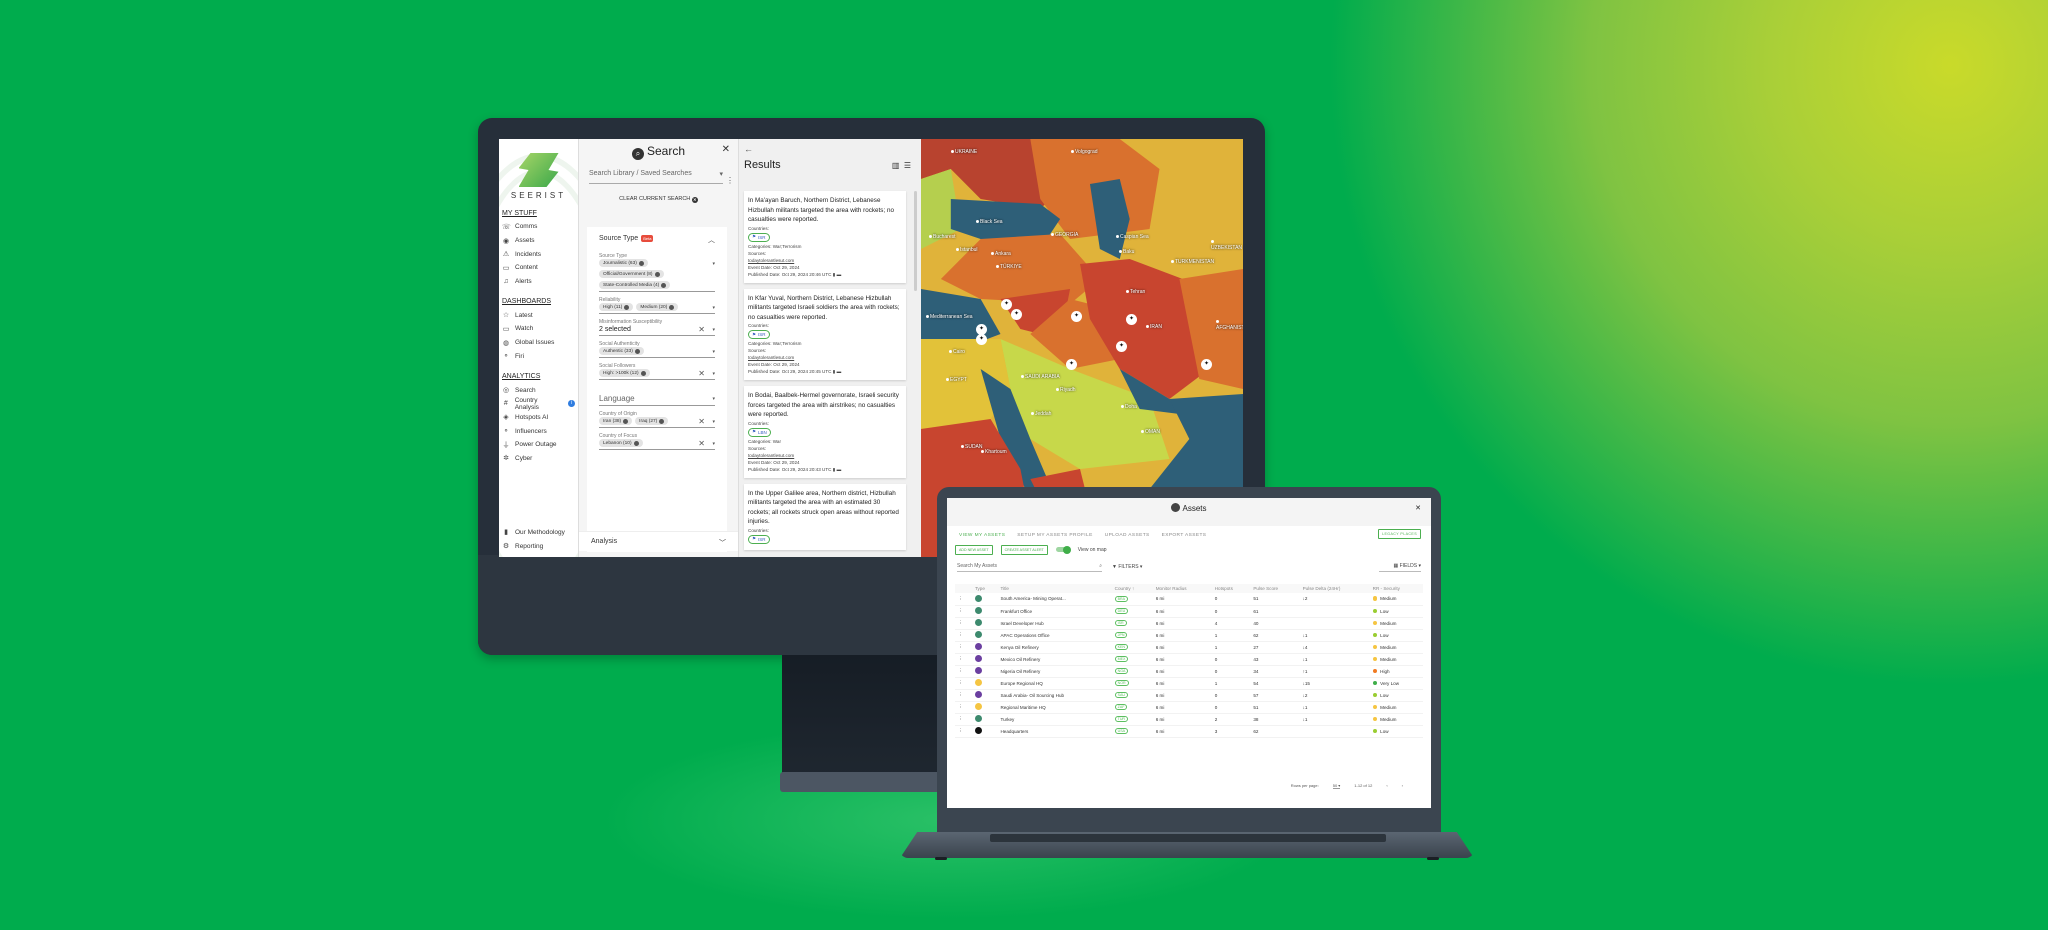 Image resolution: width=2048 pixels, height=930 pixels. I want to click on country-badge: ⚑ LBN, so click(759, 432).